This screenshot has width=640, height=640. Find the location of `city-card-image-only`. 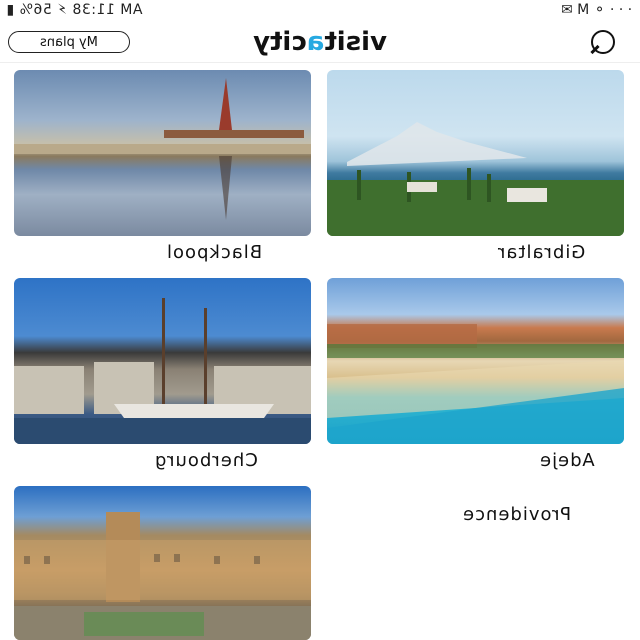

city-card-image-only is located at coordinates (162, 563).